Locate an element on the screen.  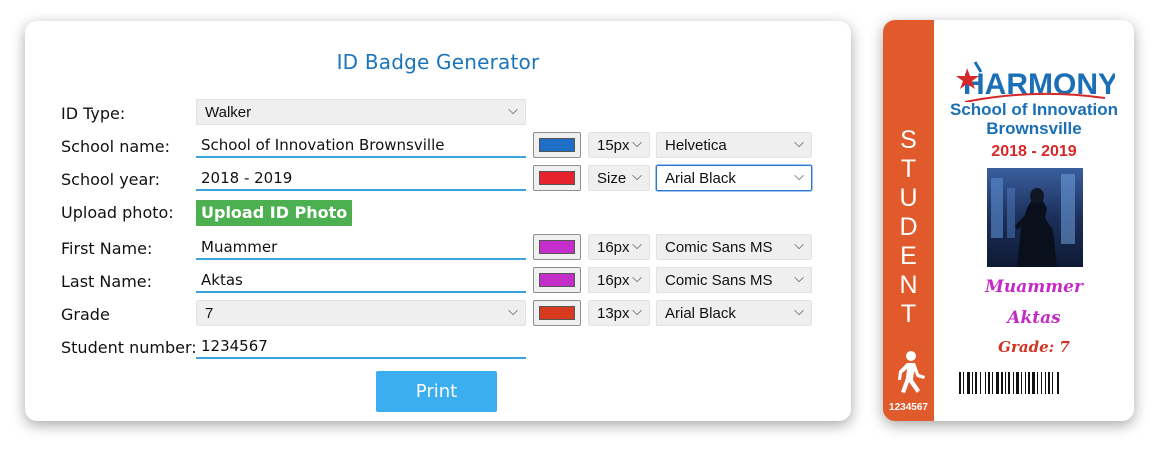
badge-type-letter: D is located at coordinates (908, 227).